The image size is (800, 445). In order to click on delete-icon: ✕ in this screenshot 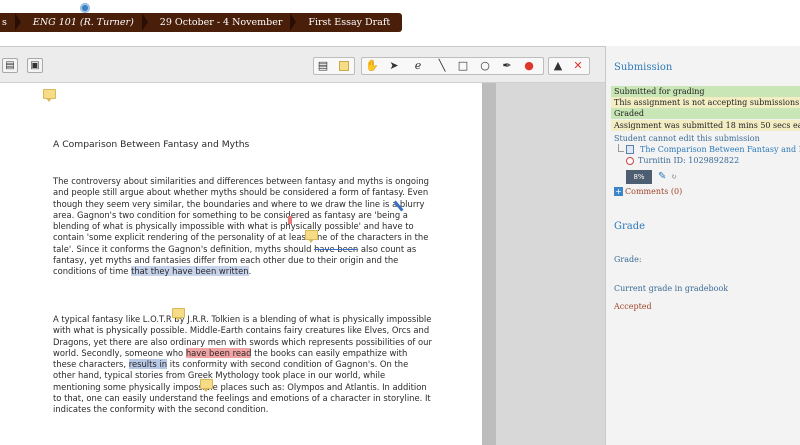, I will do `click(578, 66)`.